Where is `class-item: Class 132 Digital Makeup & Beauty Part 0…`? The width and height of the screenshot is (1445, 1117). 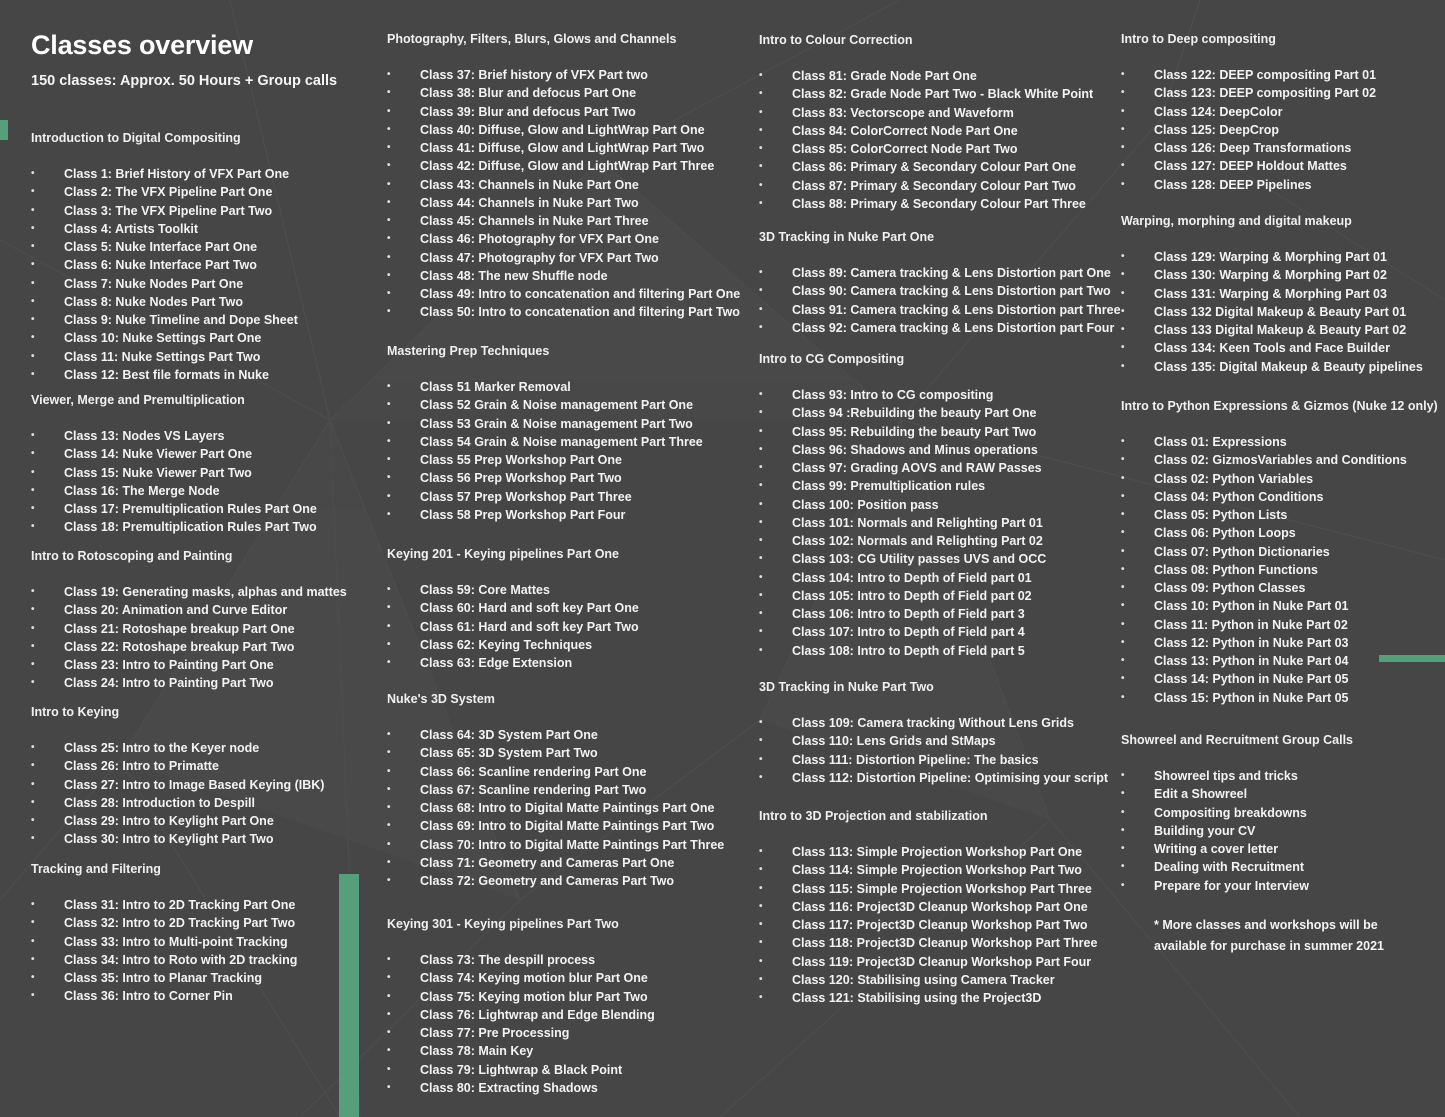
class-item: Class 132 Digital Makeup & Beauty Part 0… is located at coordinates (1281, 312).